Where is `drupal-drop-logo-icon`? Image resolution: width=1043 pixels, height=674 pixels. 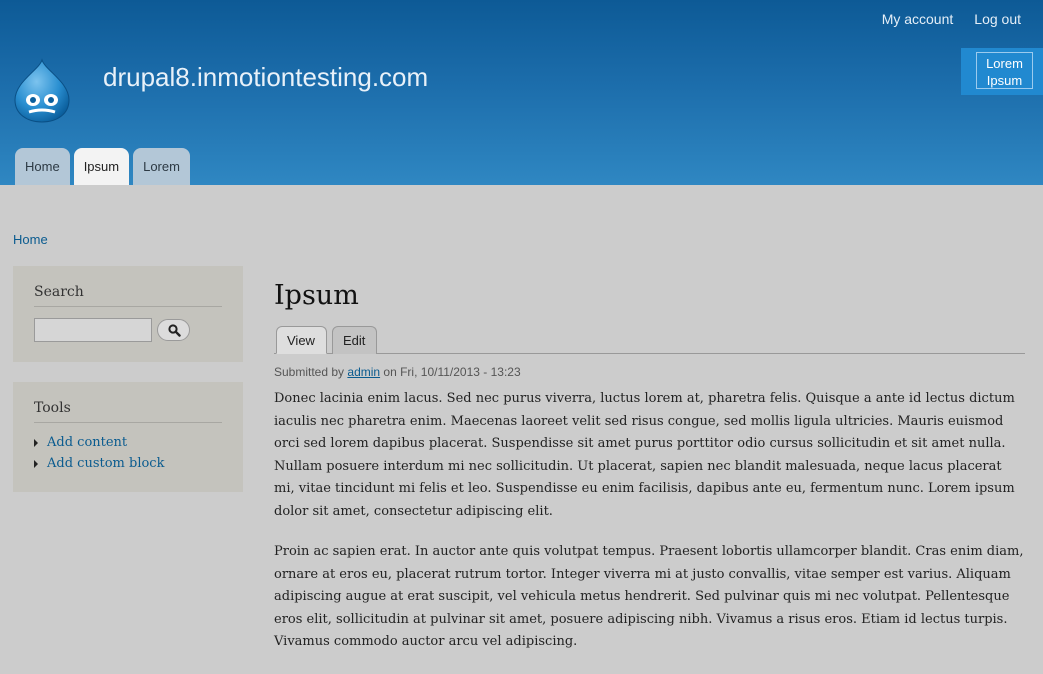
drupal-drop-logo-icon is located at coordinates (42, 91).